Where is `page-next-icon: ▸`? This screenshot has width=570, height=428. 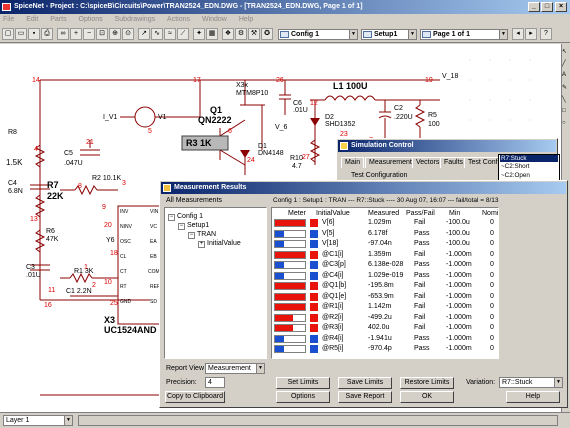
page-next-icon: ▸ is located at coordinates (531, 34).